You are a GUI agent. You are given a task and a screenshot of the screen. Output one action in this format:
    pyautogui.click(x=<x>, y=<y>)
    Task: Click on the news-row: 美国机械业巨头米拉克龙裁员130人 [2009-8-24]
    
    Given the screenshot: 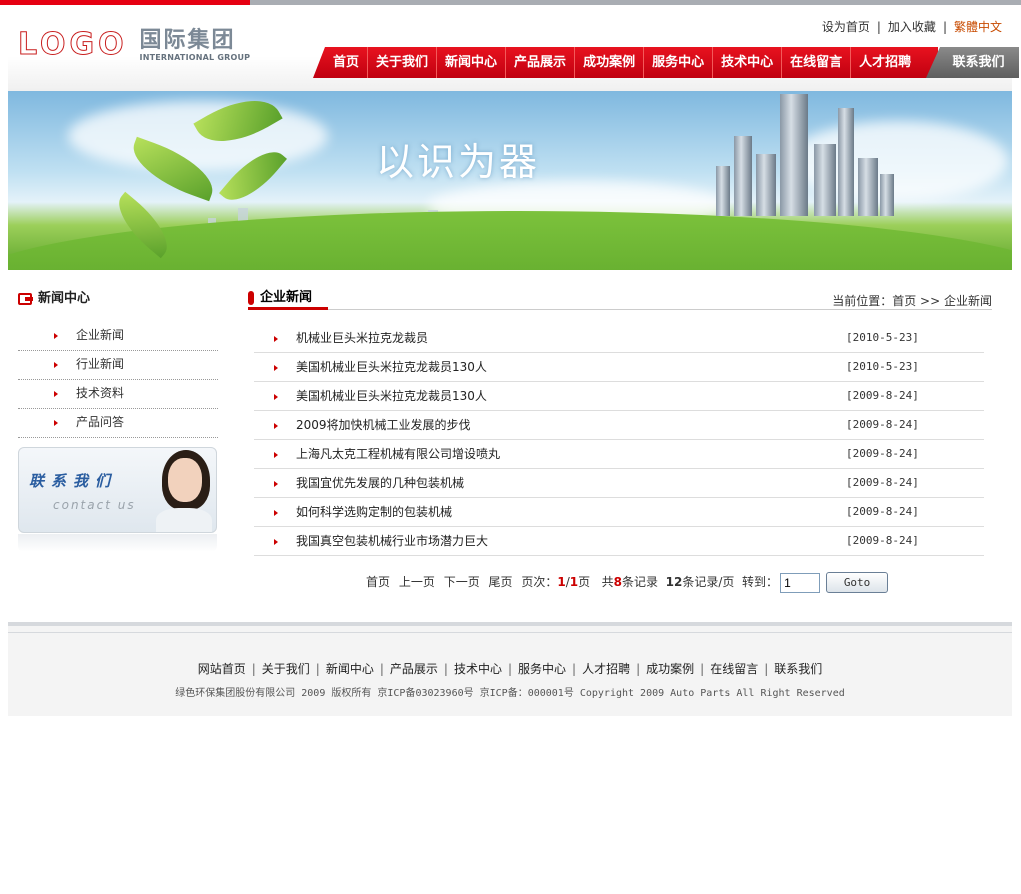 What is the action you would take?
    pyautogui.click(x=619, y=396)
    